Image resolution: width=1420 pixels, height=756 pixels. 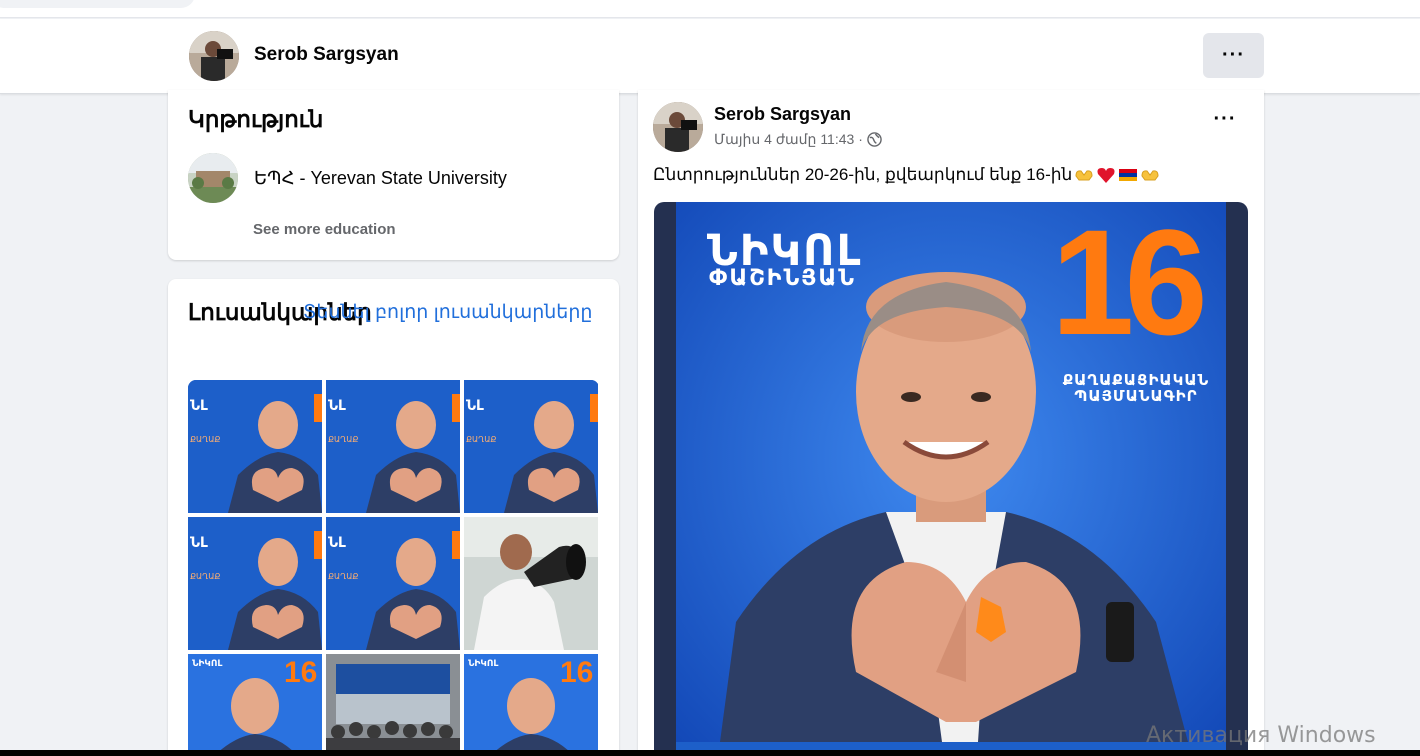 What do you see at coordinates (874, 139) in the screenshot?
I see `globe-icon` at bounding box center [874, 139].